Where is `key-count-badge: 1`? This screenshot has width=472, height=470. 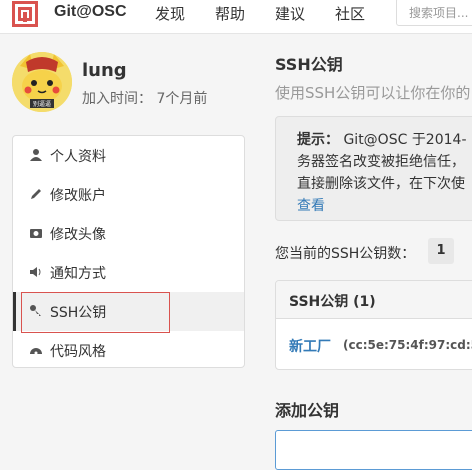
key-count-badge: 1 is located at coordinates (441, 251).